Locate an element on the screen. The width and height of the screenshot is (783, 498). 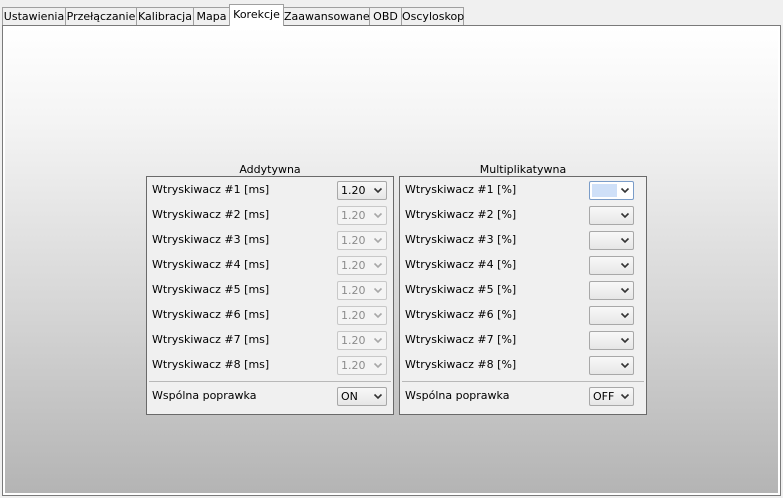
multiplicative-label-4: Wtryskiwacz #4 [%] is located at coordinates (461, 264).